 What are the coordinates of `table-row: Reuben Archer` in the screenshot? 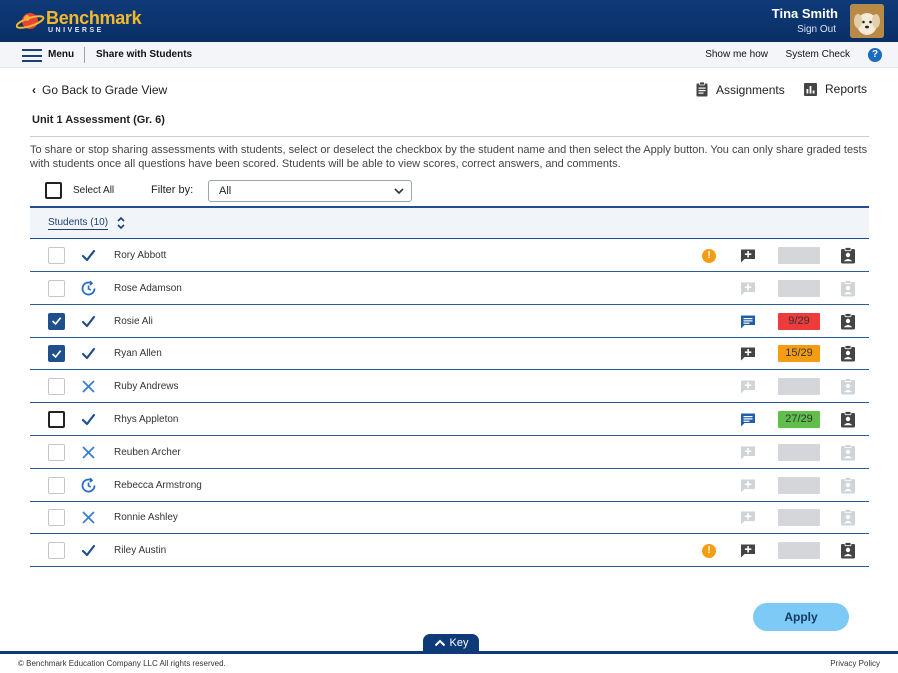 It's located at (449, 452).